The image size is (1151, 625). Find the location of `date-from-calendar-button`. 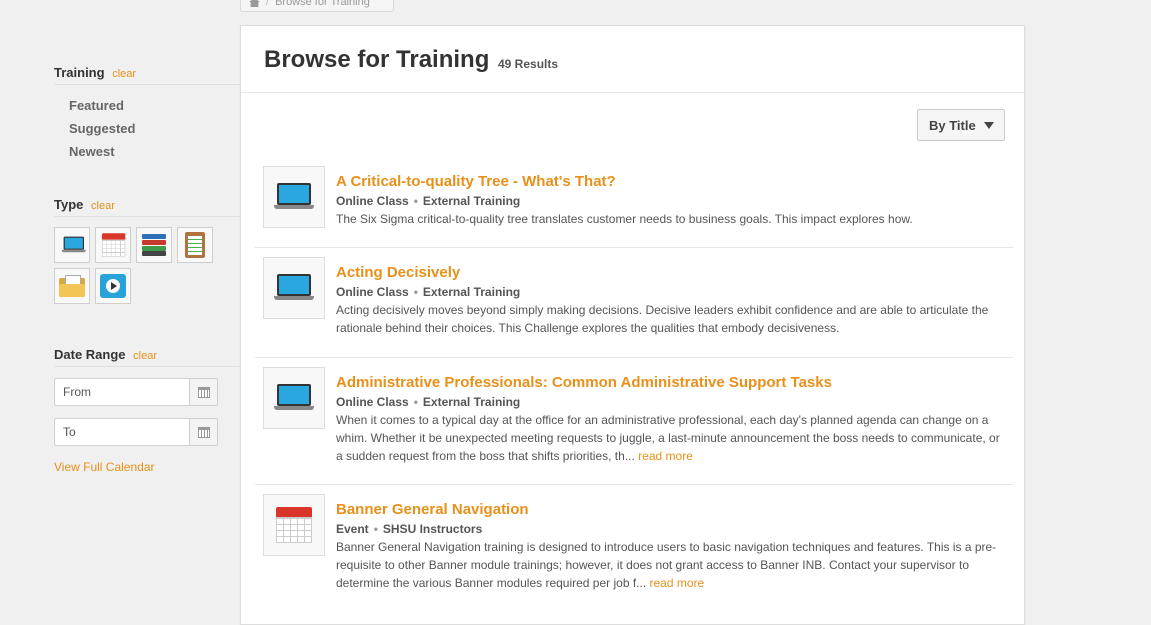

date-from-calendar-button is located at coordinates (203, 392).